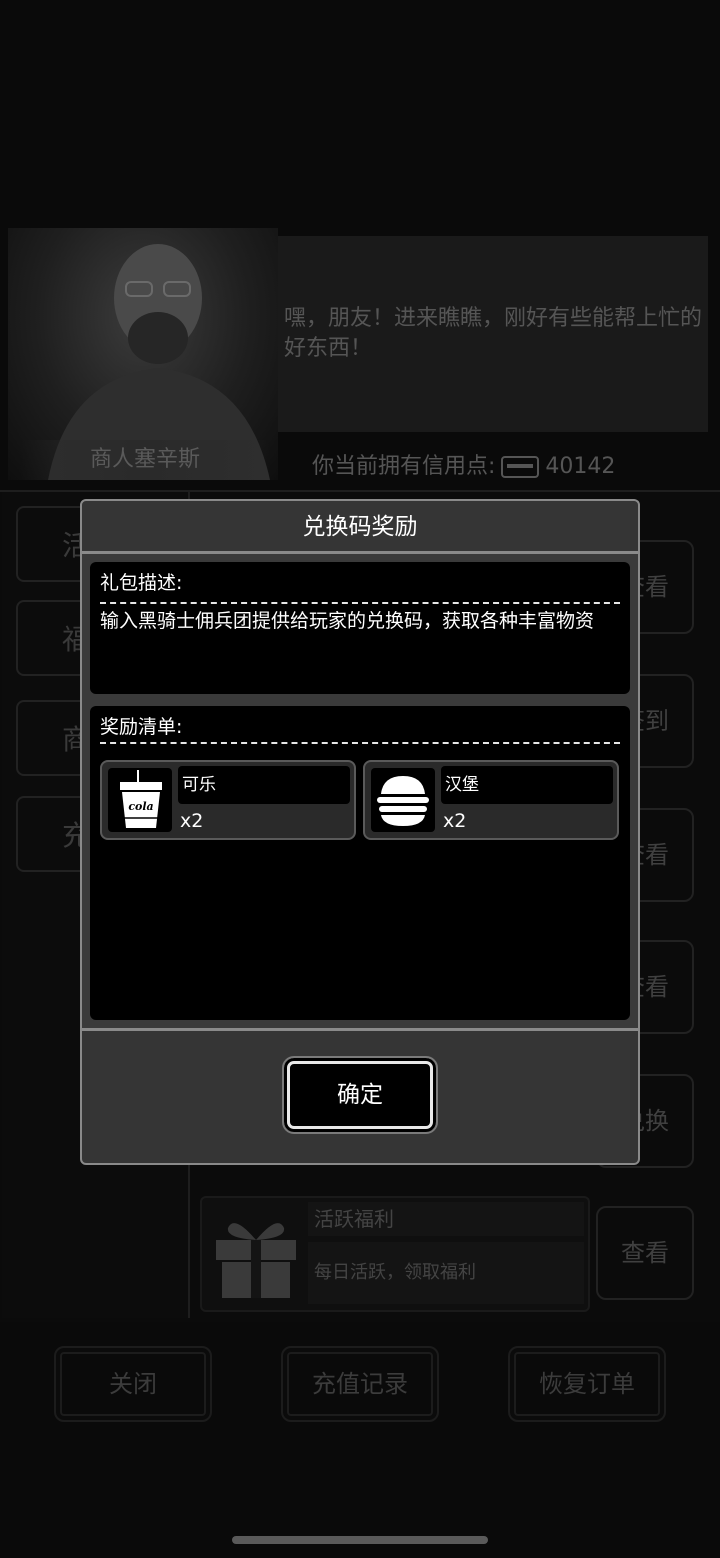 This screenshot has height=1558, width=720. What do you see at coordinates (580, 466) in the screenshot?
I see `credits-value: 40142` at bounding box center [580, 466].